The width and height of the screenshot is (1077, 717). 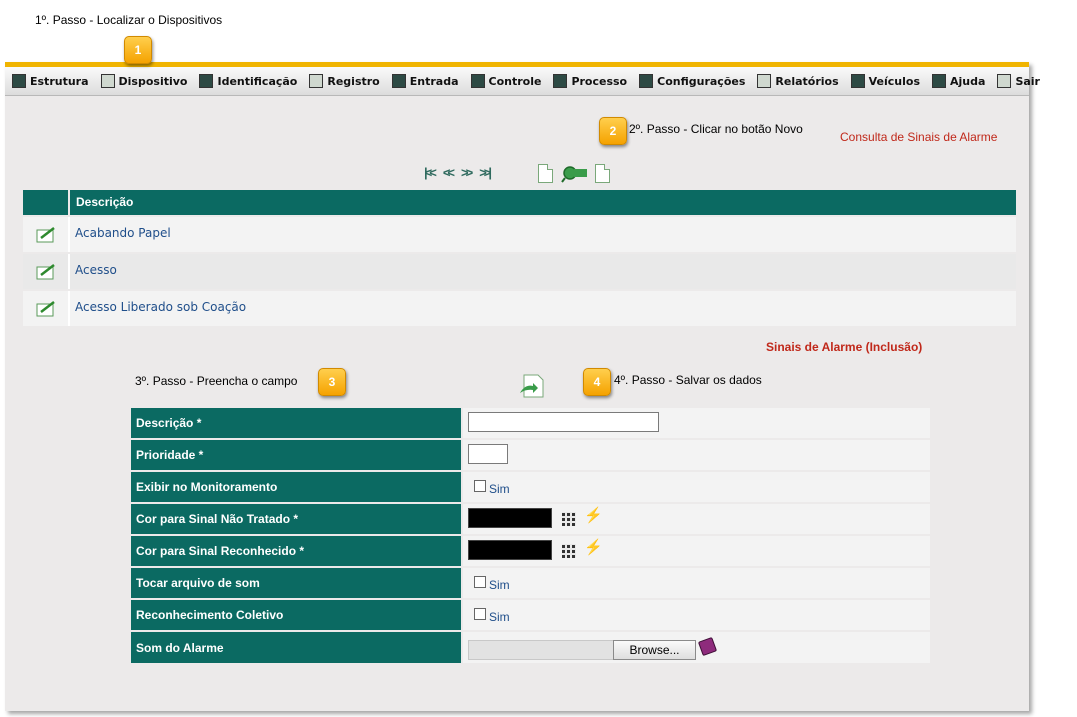 What do you see at coordinates (958, 81) in the screenshot?
I see `menu-ajuda: Ajuda` at bounding box center [958, 81].